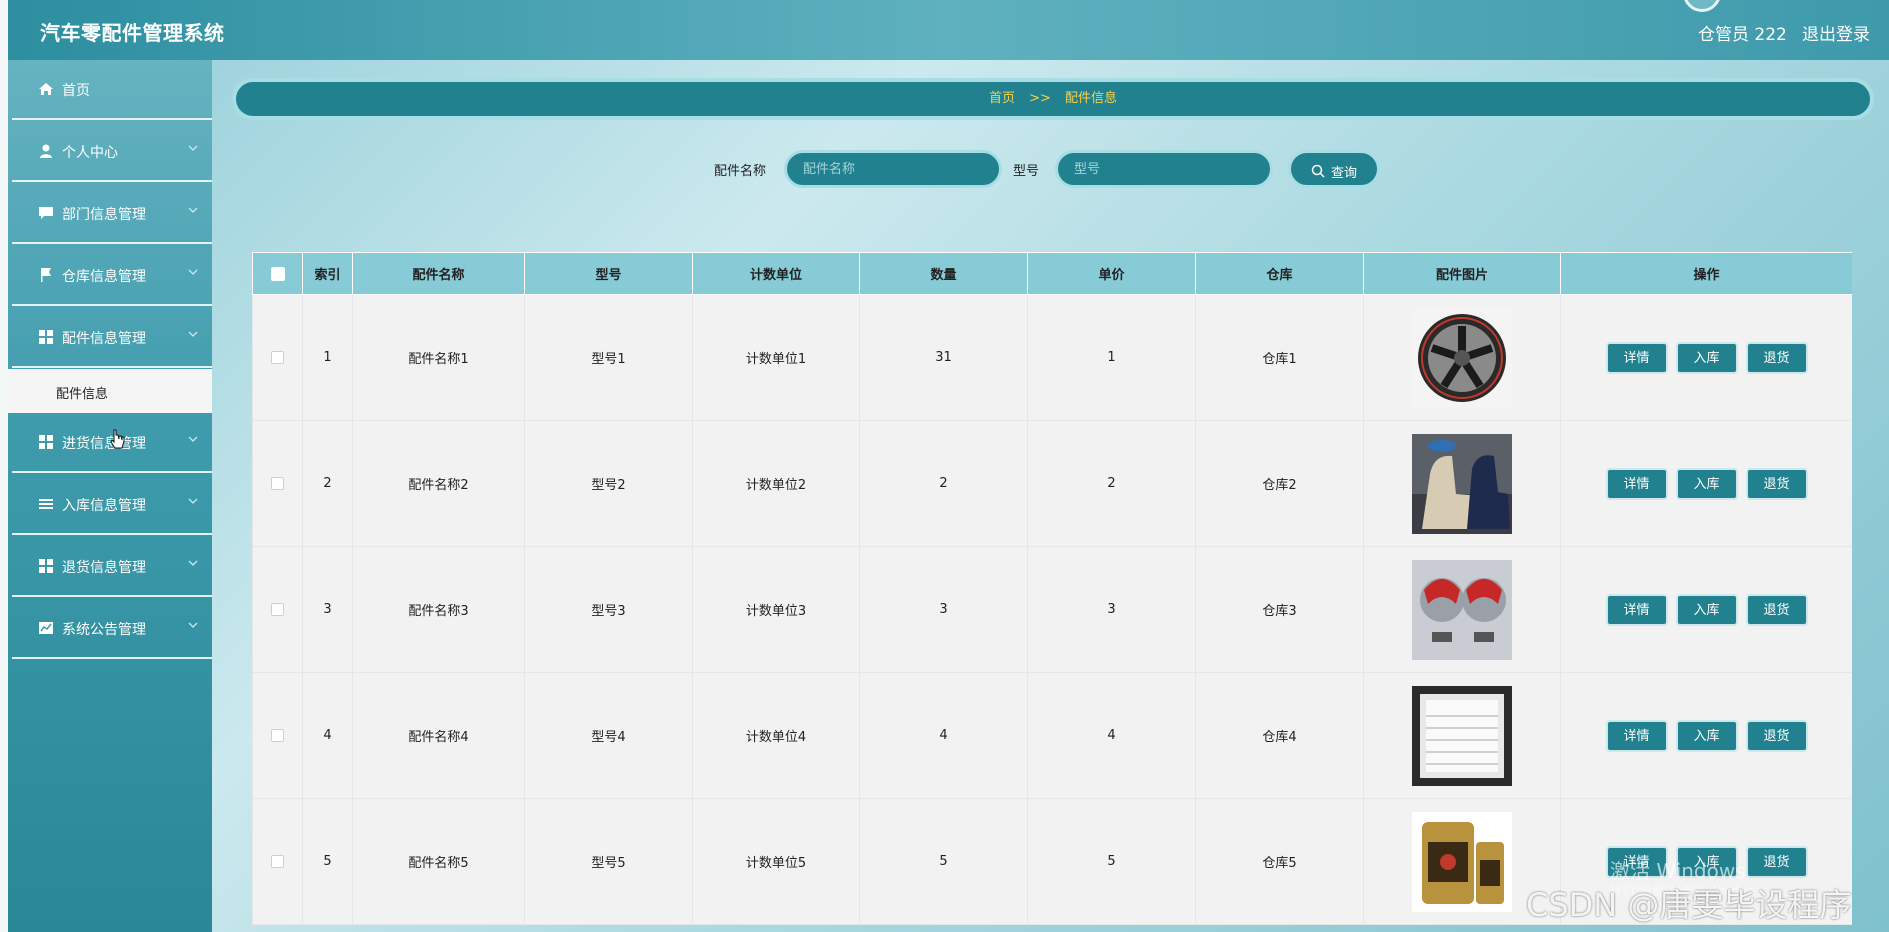 The height and width of the screenshot is (932, 1889). What do you see at coordinates (608, 357) in the screenshot?
I see `cell-model: 型号1` at bounding box center [608, 357].